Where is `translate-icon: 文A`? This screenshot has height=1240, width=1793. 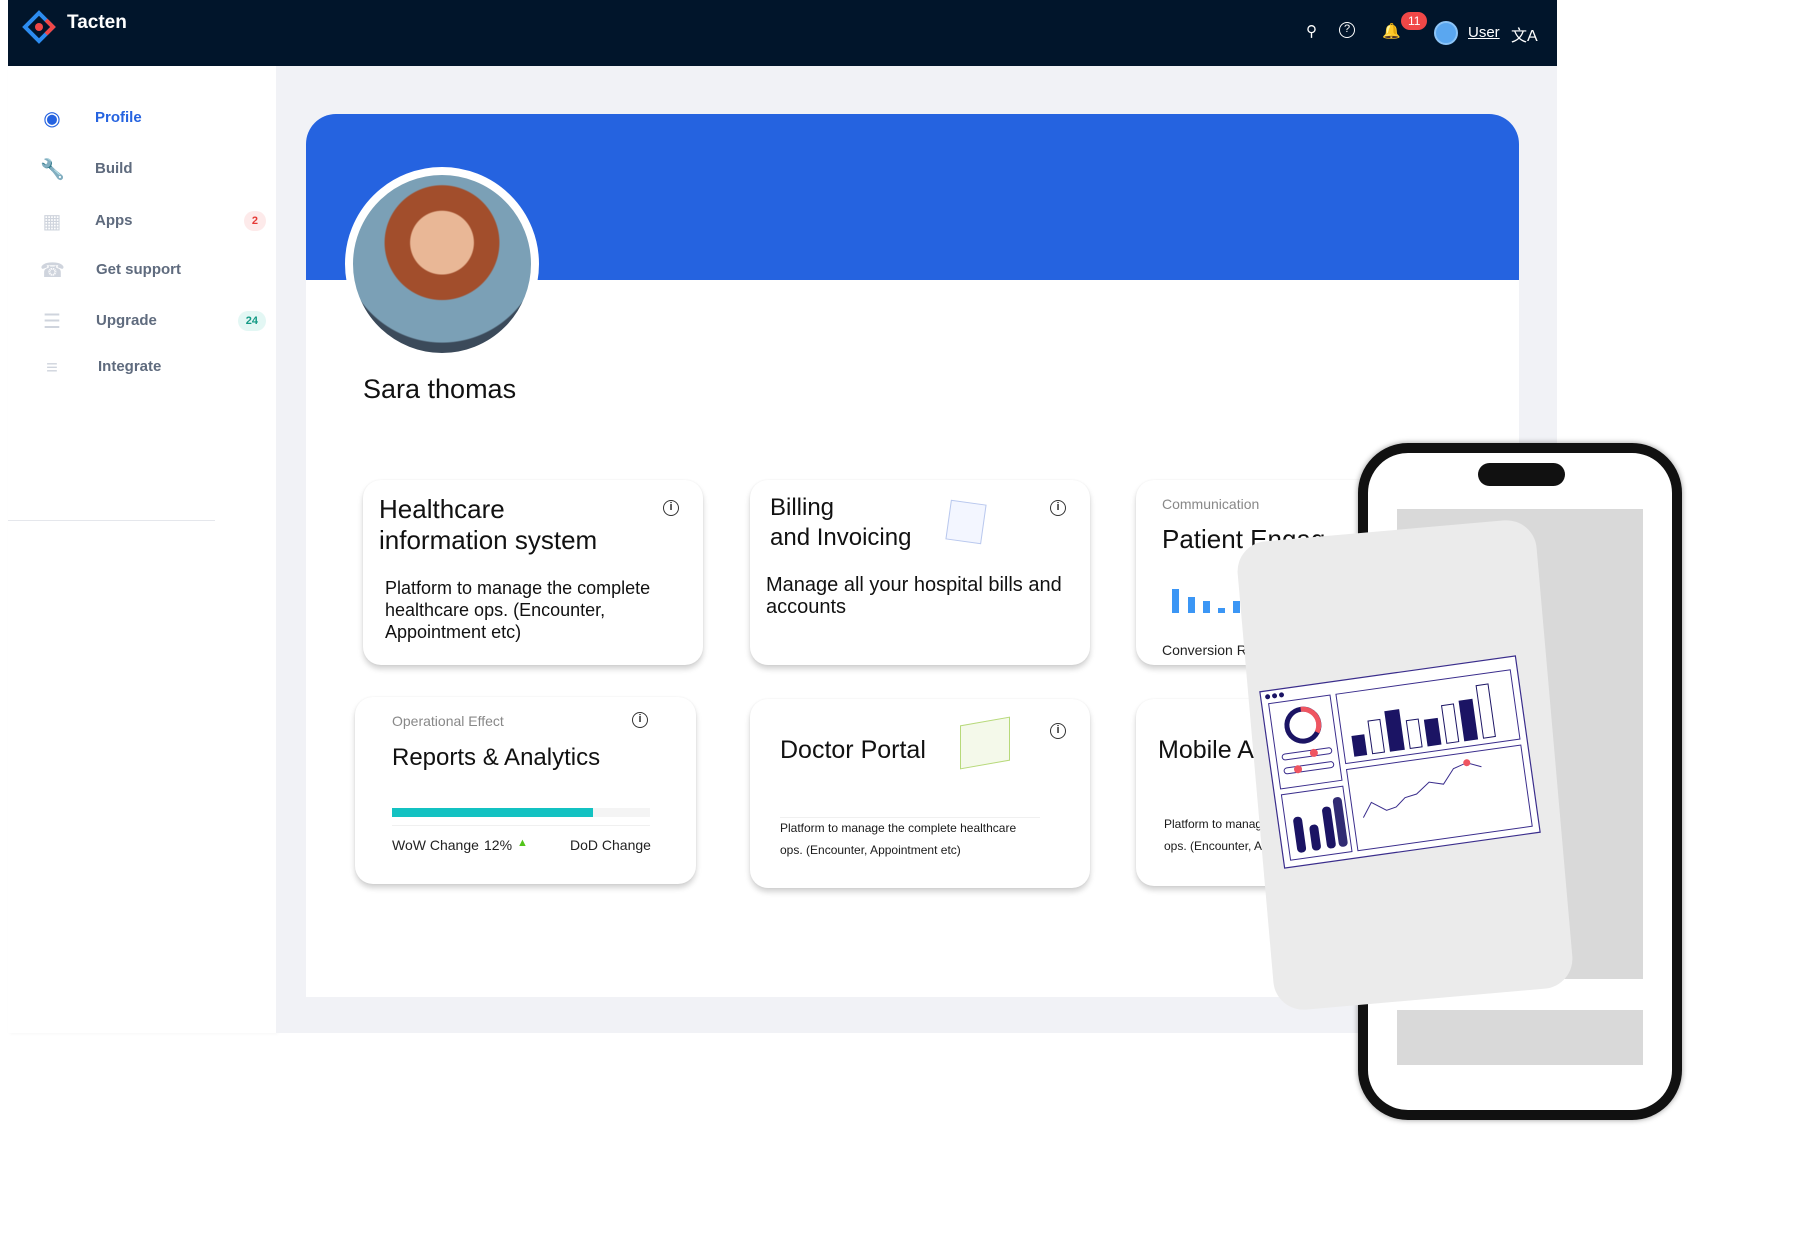
translate-icon: 文A is located at coordinates (1524, 34).